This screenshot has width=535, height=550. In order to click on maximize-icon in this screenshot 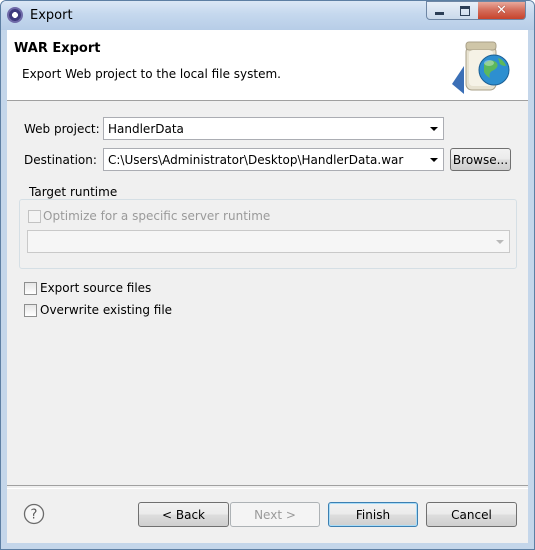, I will do `click(465, 10)`.